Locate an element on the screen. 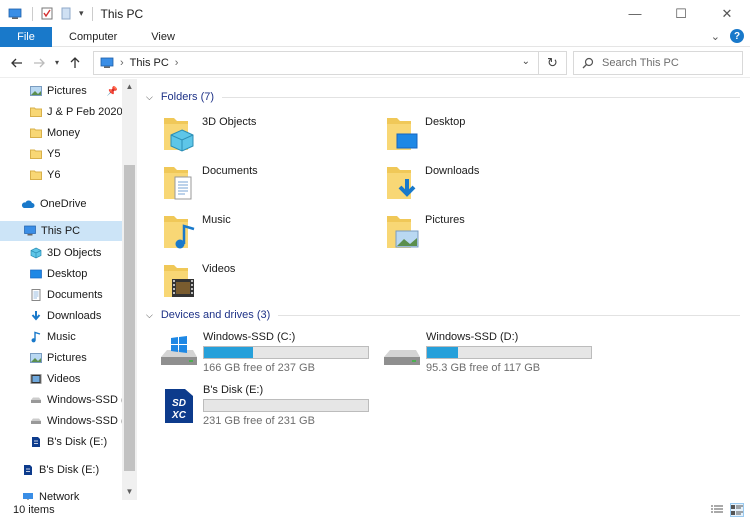  nav-item-desktop: Desktop is located at coordinates (58, 274).